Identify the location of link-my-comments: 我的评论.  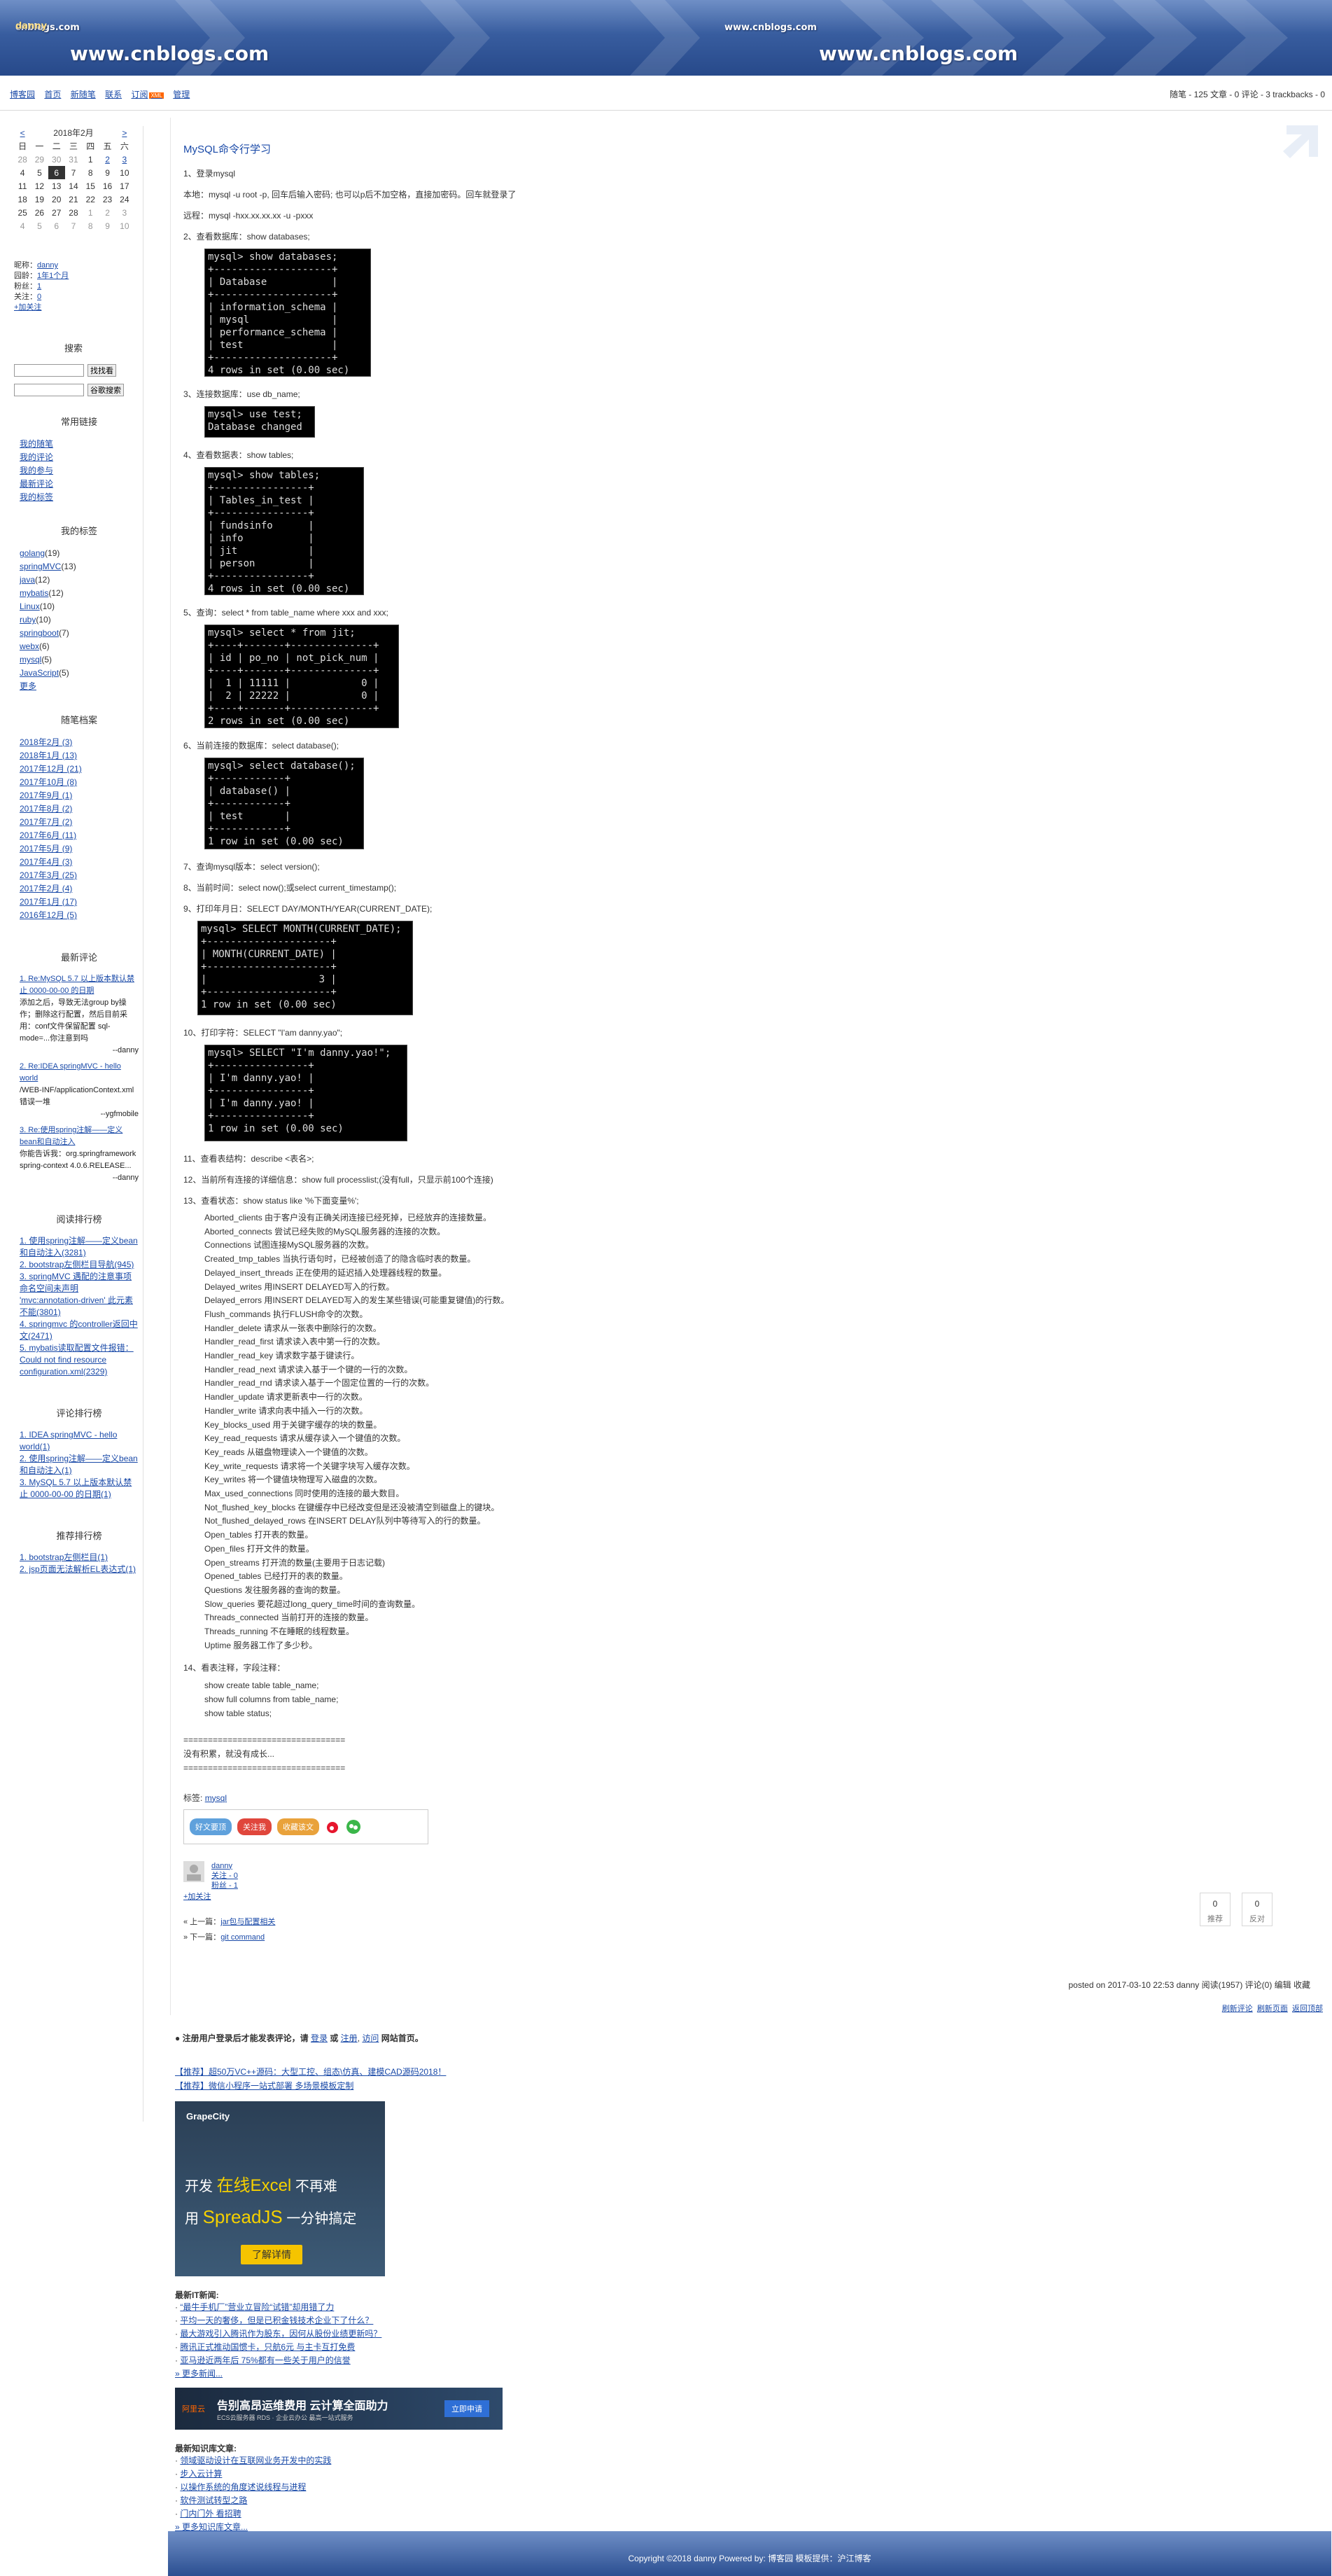
(36, 457).